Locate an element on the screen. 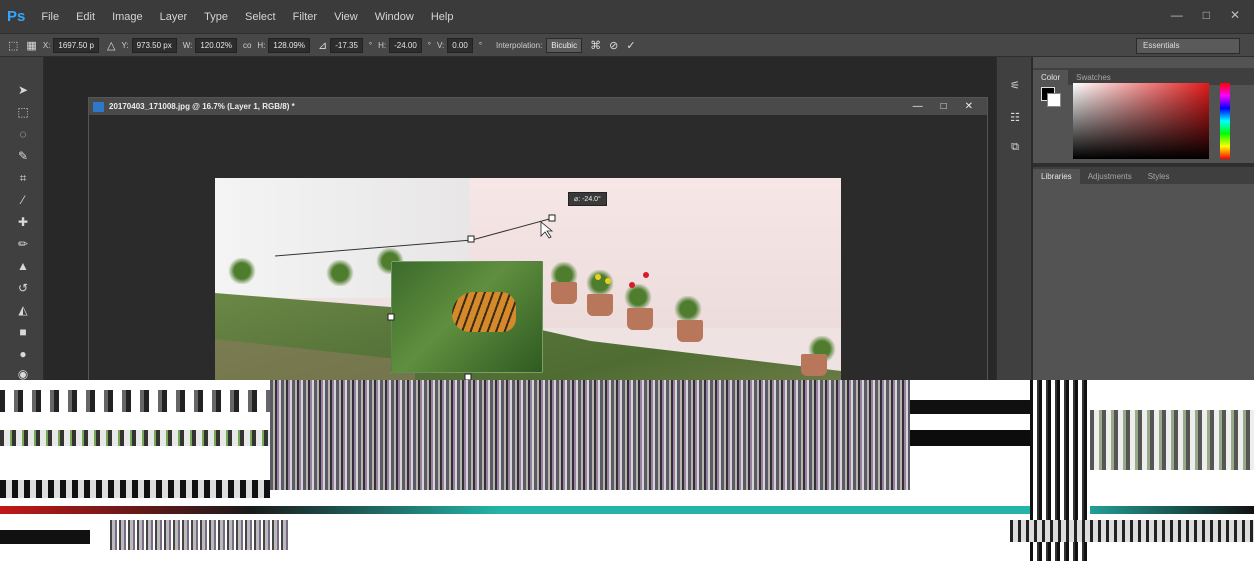 This screenshot has width=1254, height=561. quick-select-tool-icon: ✎ is located at coordinates (23, 156).